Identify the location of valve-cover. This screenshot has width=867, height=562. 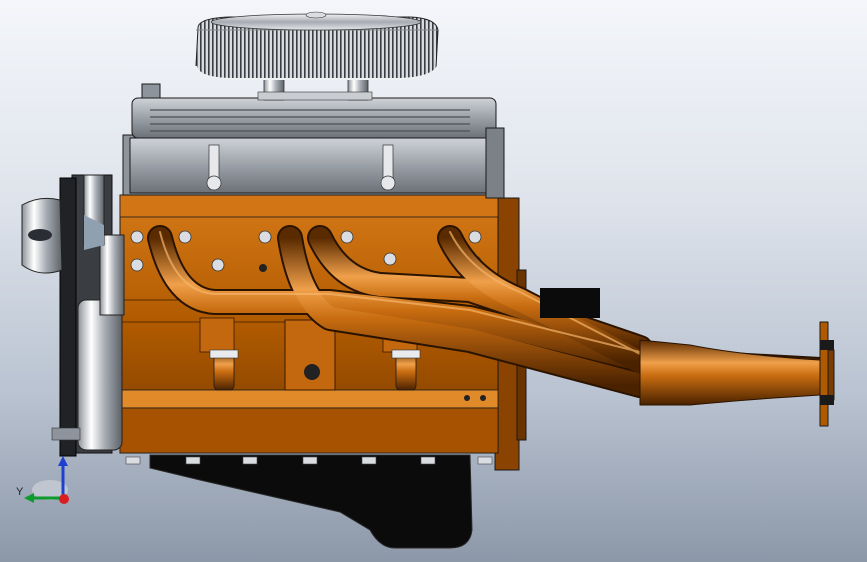
(313, 141).